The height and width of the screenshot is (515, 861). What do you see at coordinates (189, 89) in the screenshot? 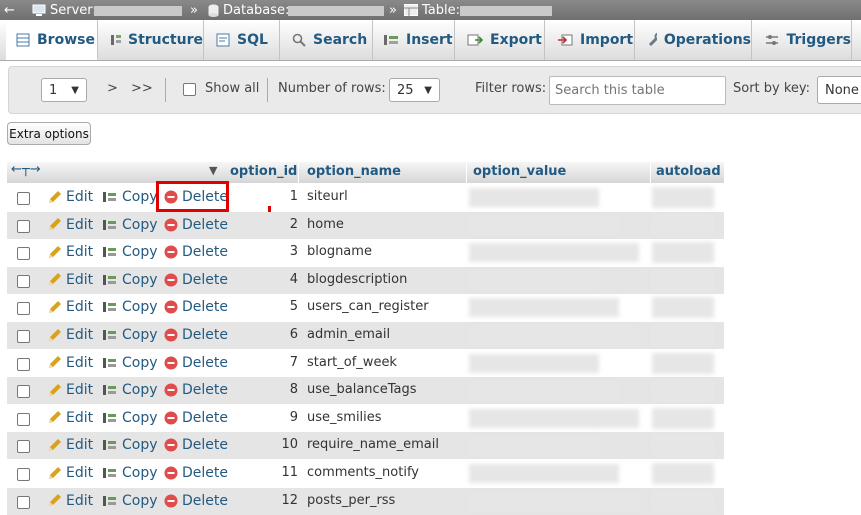
I see `show-all-checkbox` at bounding box center [189, 89].